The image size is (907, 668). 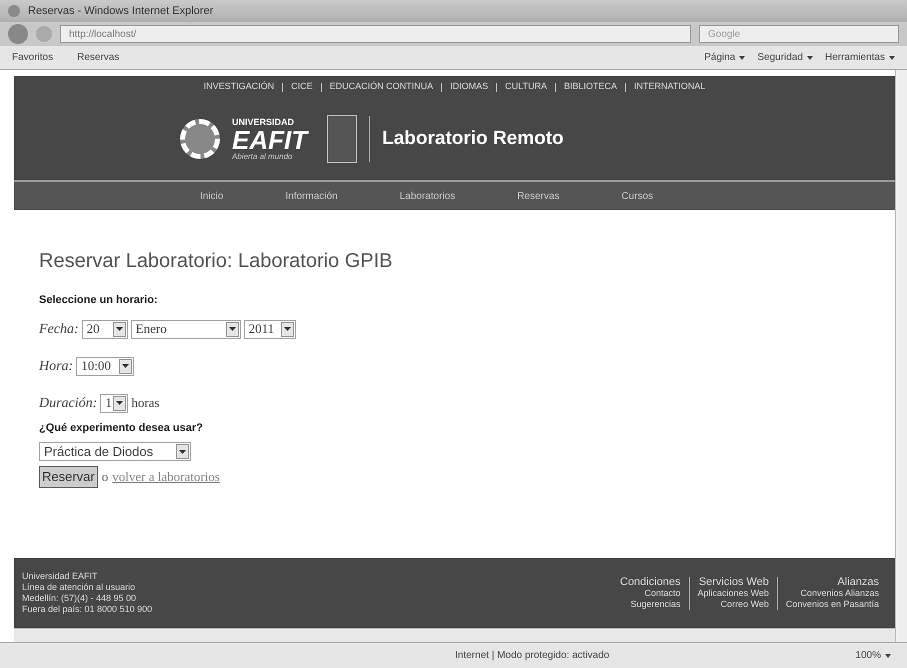 I want to click on footer-link: Aplicaciones Web, so click(x=733, y=593).